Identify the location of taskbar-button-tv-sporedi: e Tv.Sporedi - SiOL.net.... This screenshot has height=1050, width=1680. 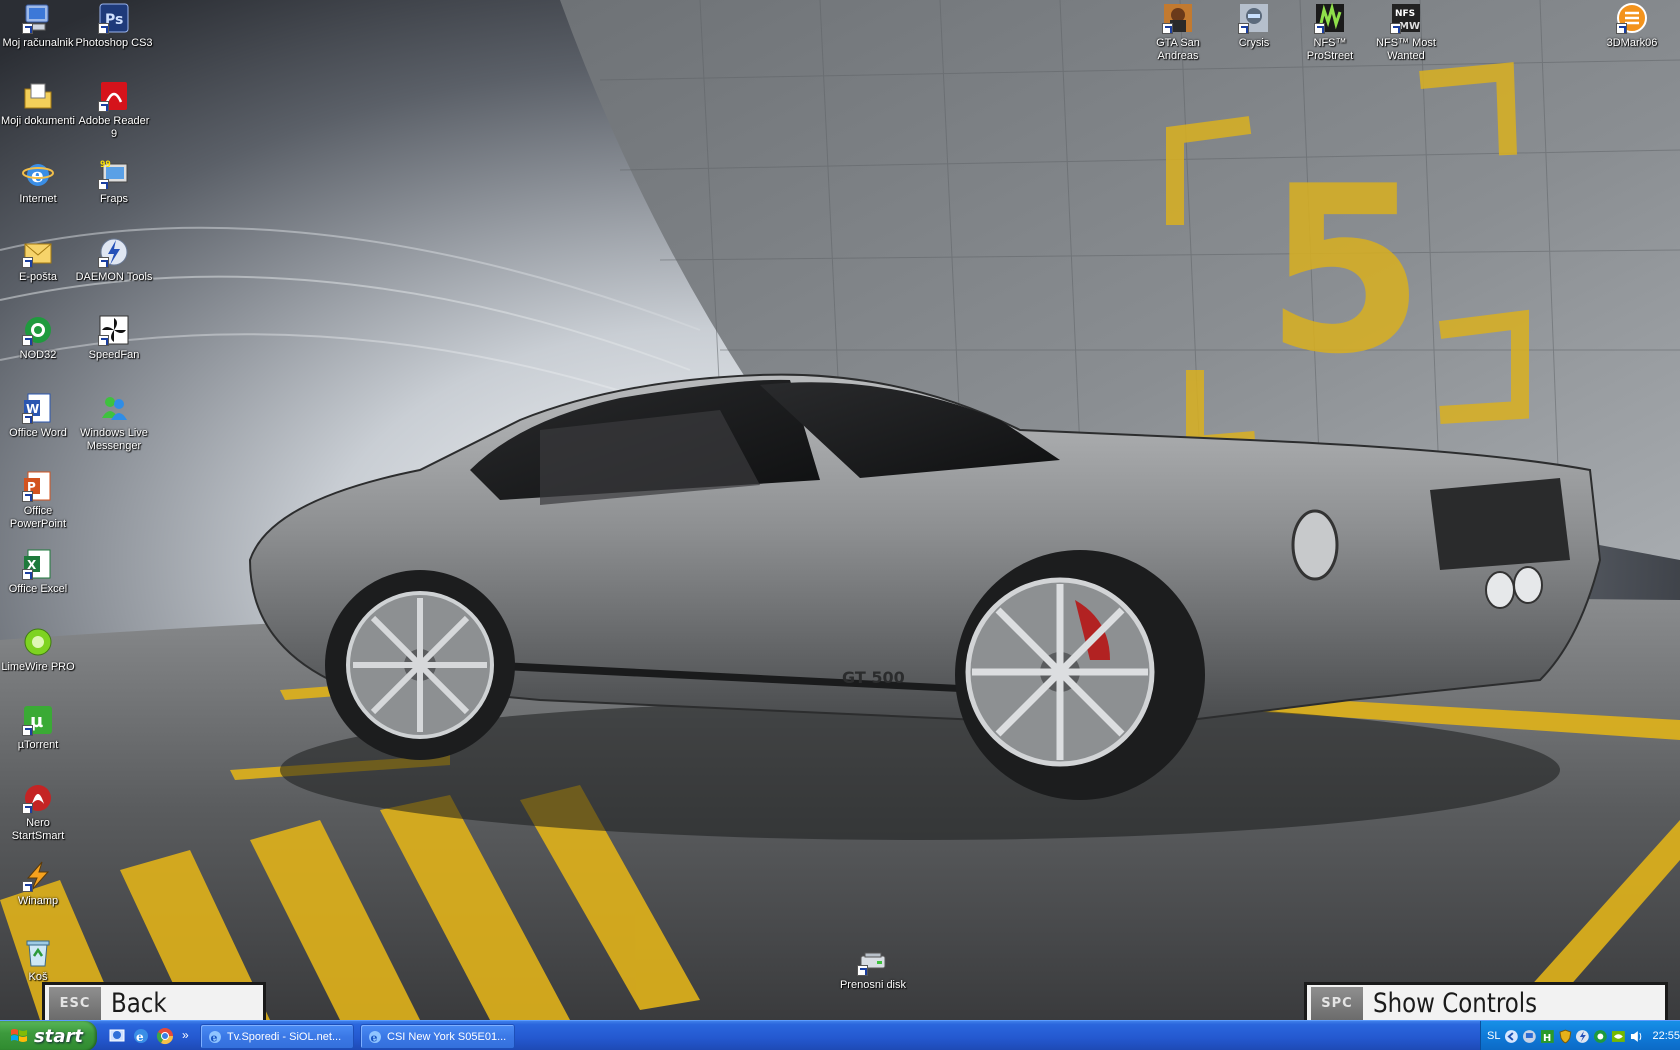
(277, 1036).